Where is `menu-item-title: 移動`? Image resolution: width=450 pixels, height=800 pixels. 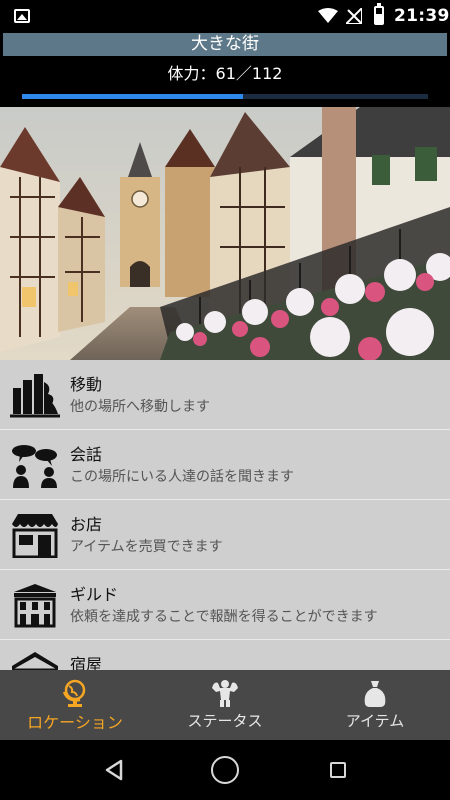
menu-item-title: 移動 is located at coordinates (86, 384).